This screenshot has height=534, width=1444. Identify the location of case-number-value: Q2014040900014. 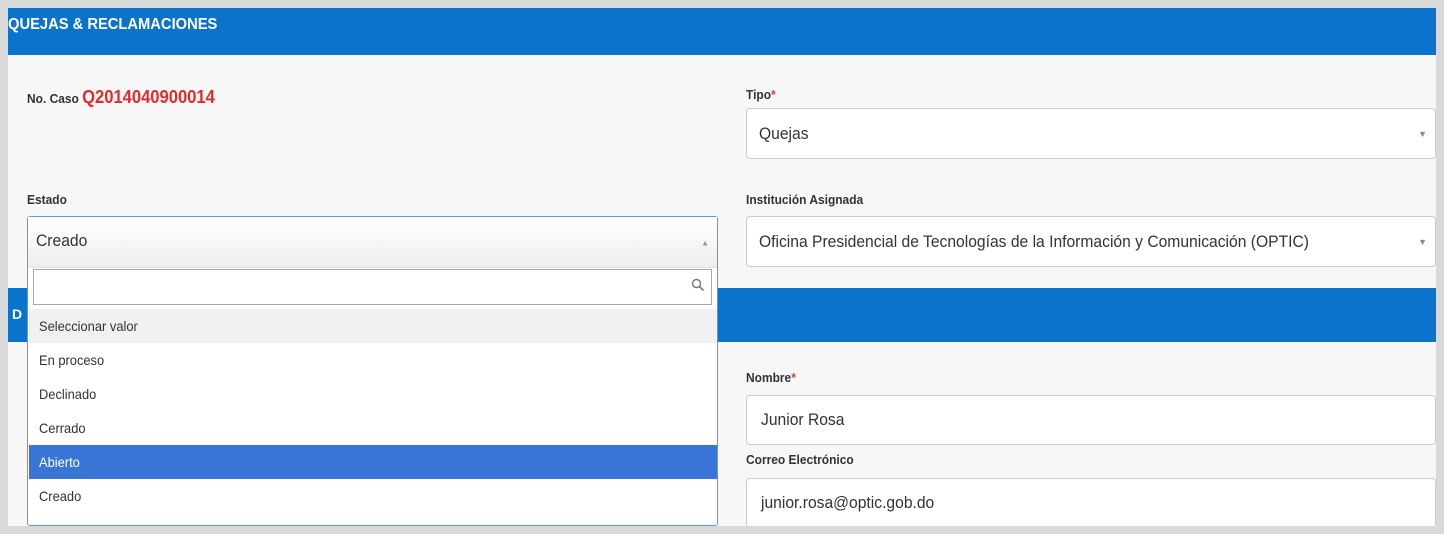
(148, 97).